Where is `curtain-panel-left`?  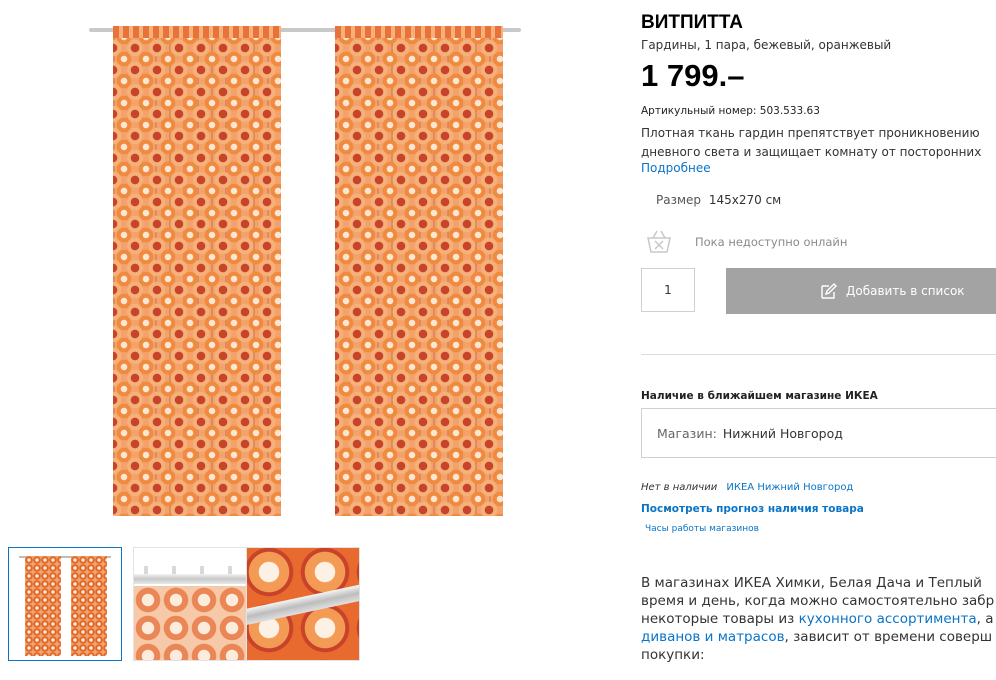
curtain-panel-left is located at coordinates (197, 271).